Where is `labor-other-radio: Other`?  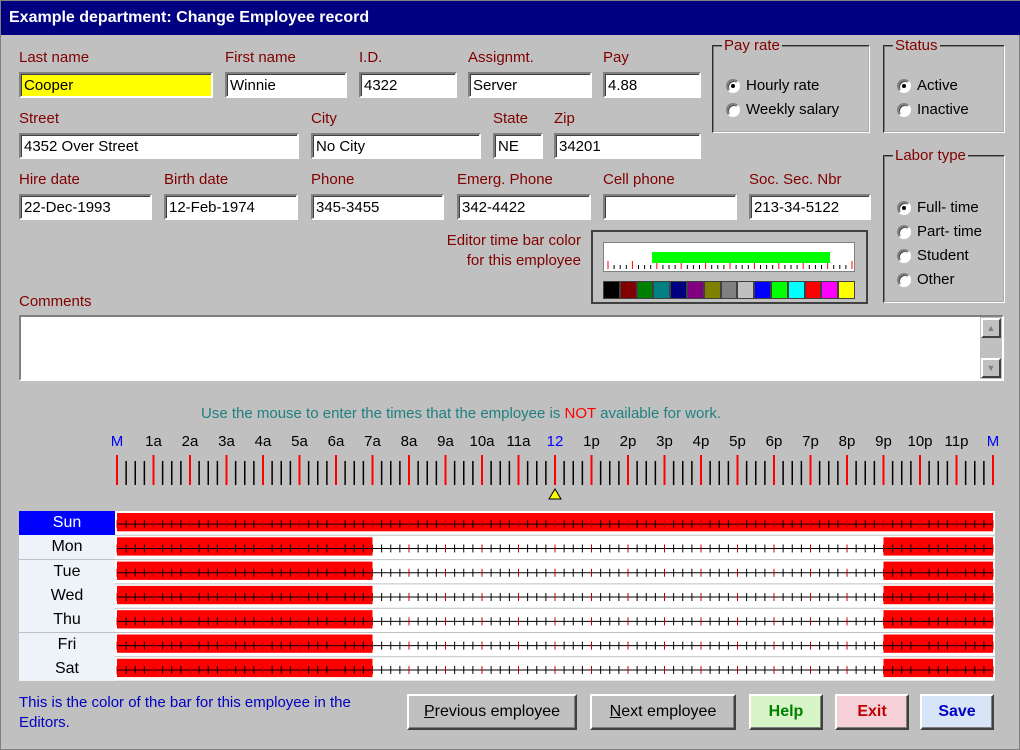 labor-other-radio: Other is located at coordinates (926, 279).